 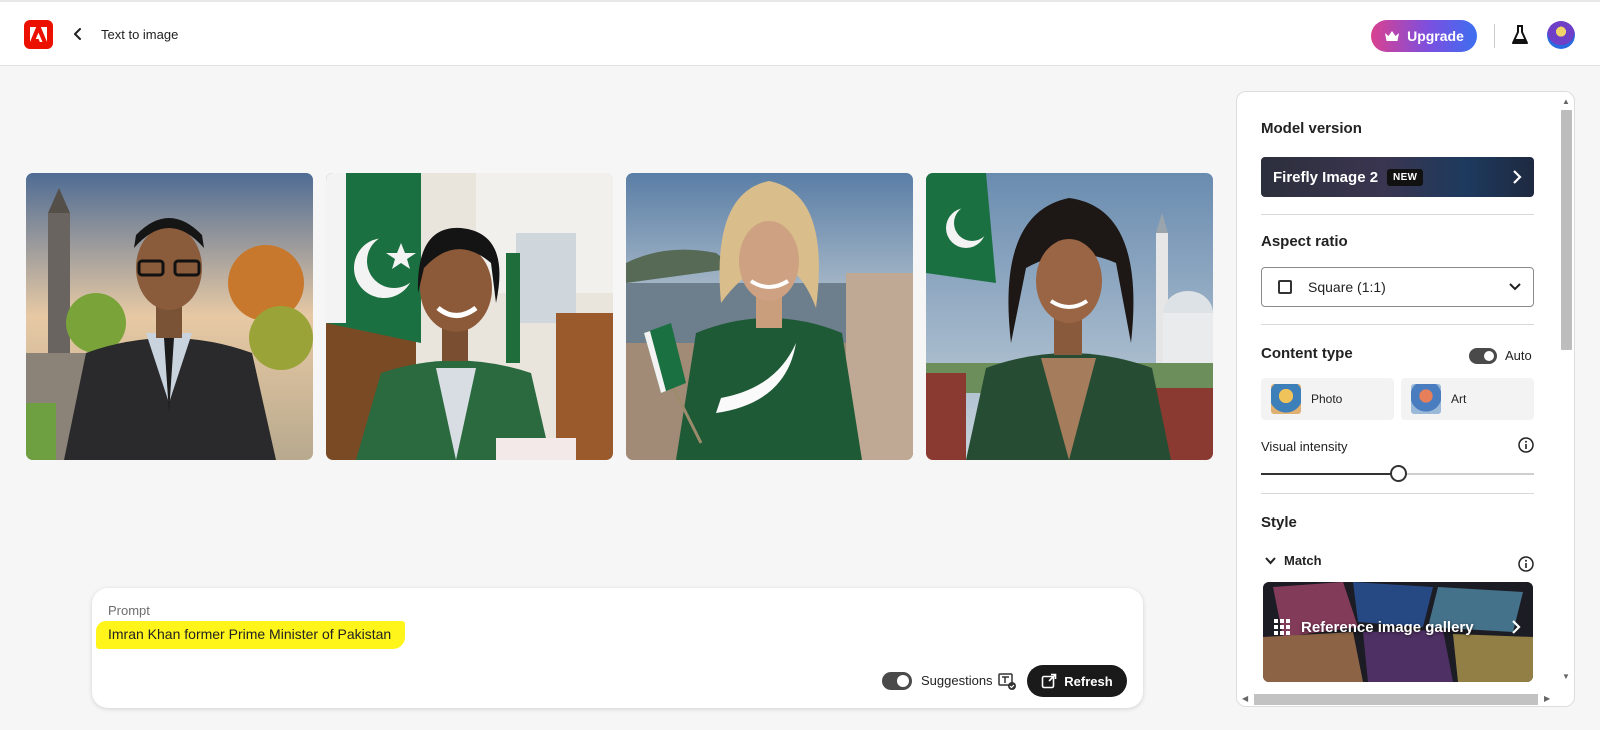 I want to click on aspect-ratio-title: Aspect ratio, so click(x=1304, y=241).